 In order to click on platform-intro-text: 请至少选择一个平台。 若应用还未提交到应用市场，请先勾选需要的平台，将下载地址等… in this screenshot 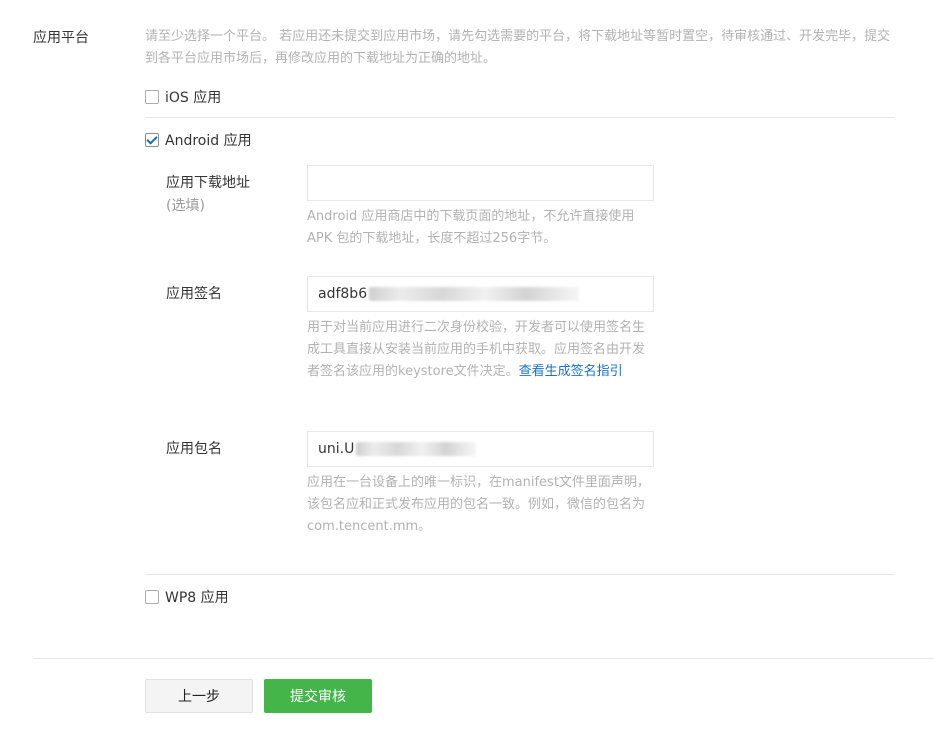, I will do `click(518, 47)`.